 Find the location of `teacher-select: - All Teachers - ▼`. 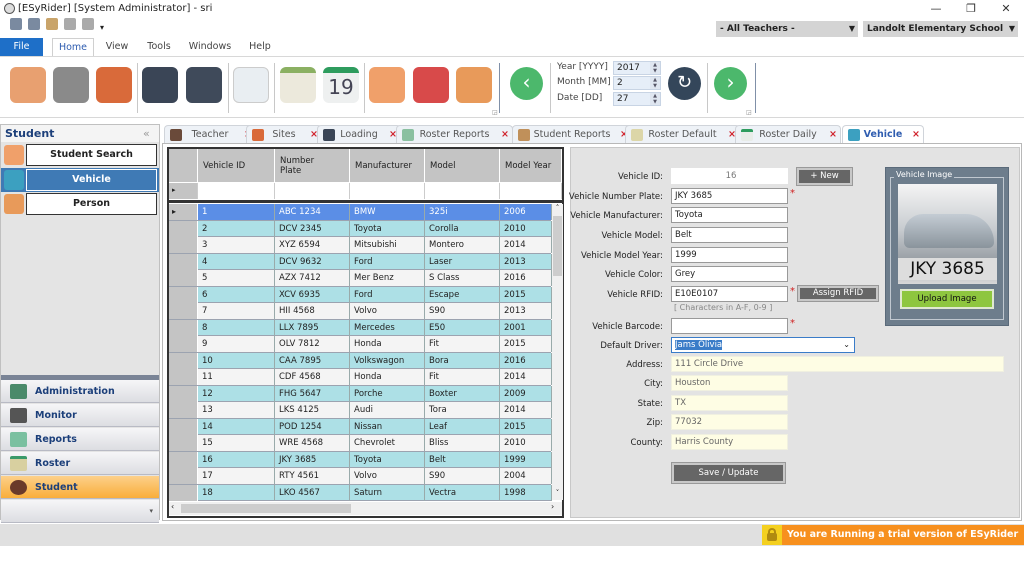

teacher-select: - All Teachers - ▼ is located at coordinates (787, 29).